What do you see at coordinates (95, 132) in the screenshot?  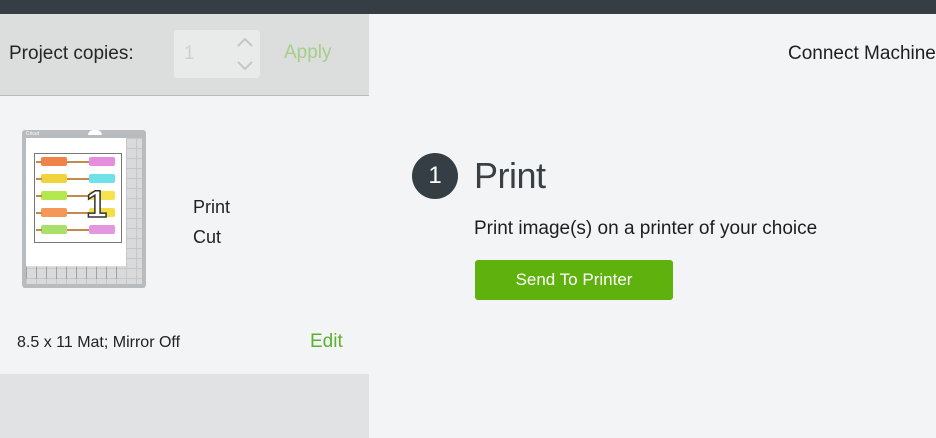 I see `mat-notch` at bounding box center [95, 132].